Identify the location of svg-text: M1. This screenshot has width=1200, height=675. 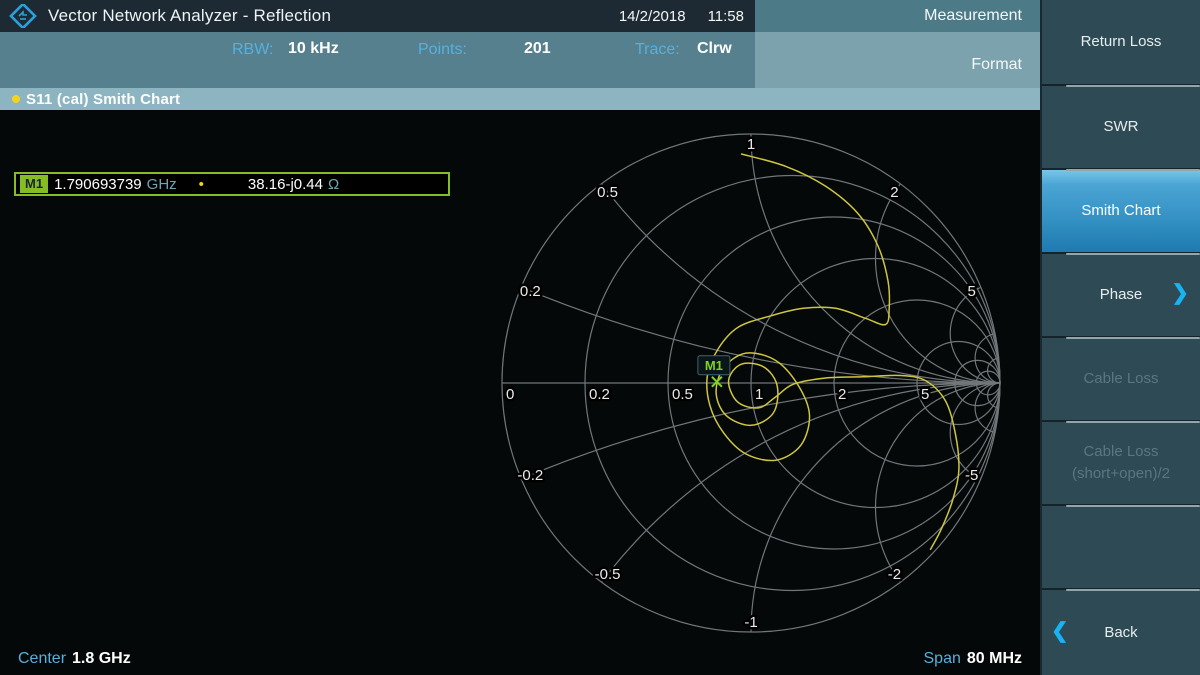
(714, 365).